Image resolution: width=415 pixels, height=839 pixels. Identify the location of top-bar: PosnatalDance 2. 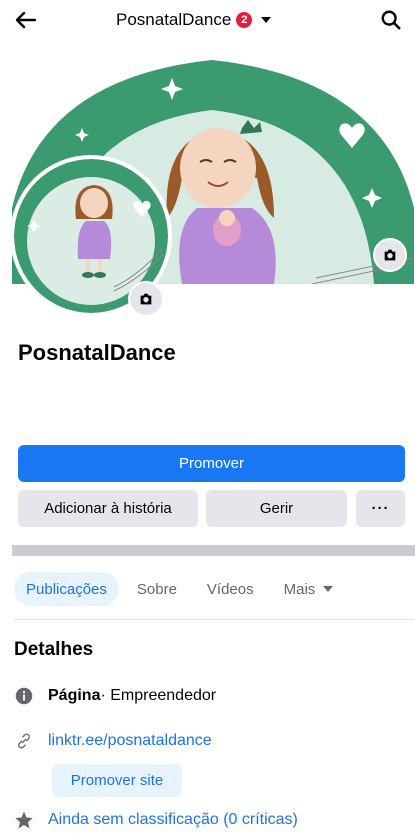
(207, 20).